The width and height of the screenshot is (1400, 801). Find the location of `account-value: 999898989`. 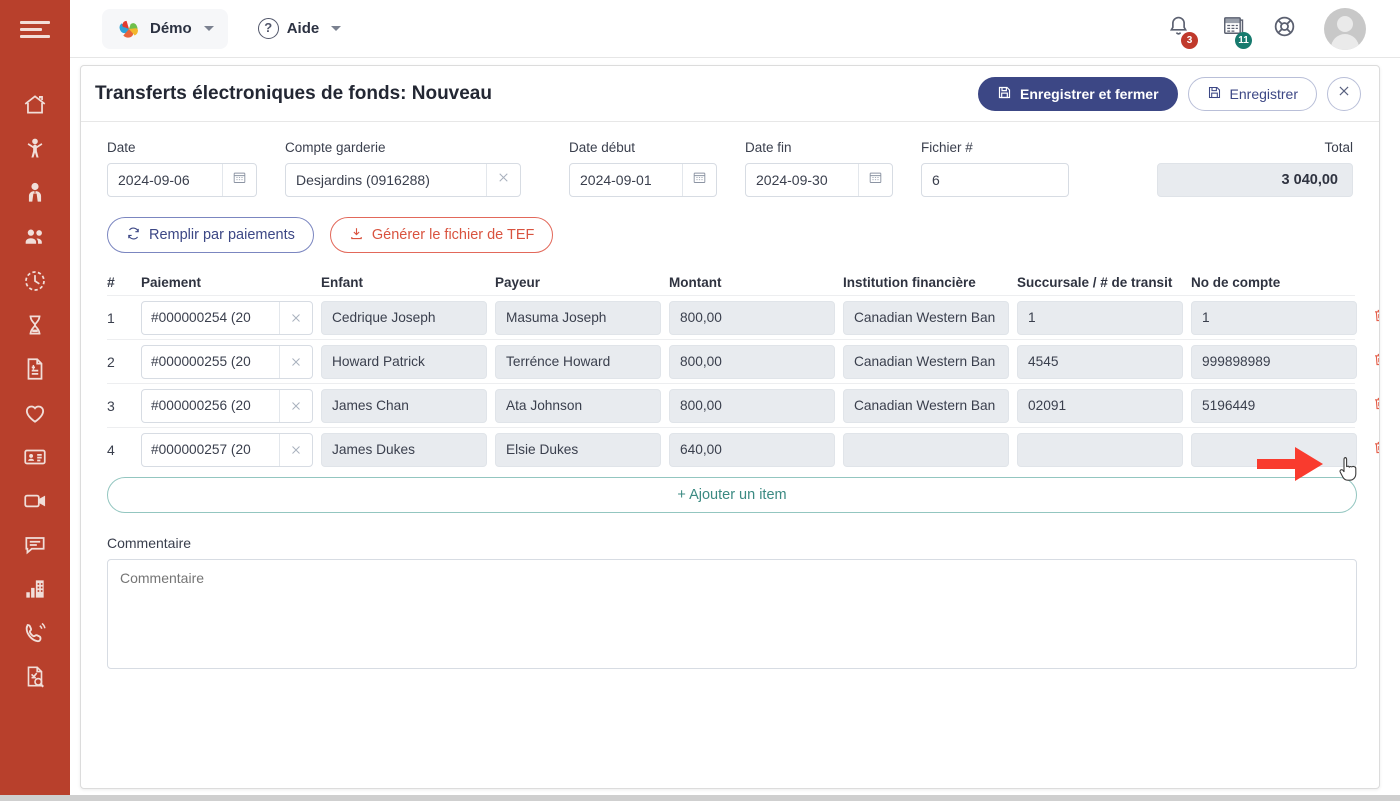

account-value: 999898989 is located at coordinates (1274, 361).